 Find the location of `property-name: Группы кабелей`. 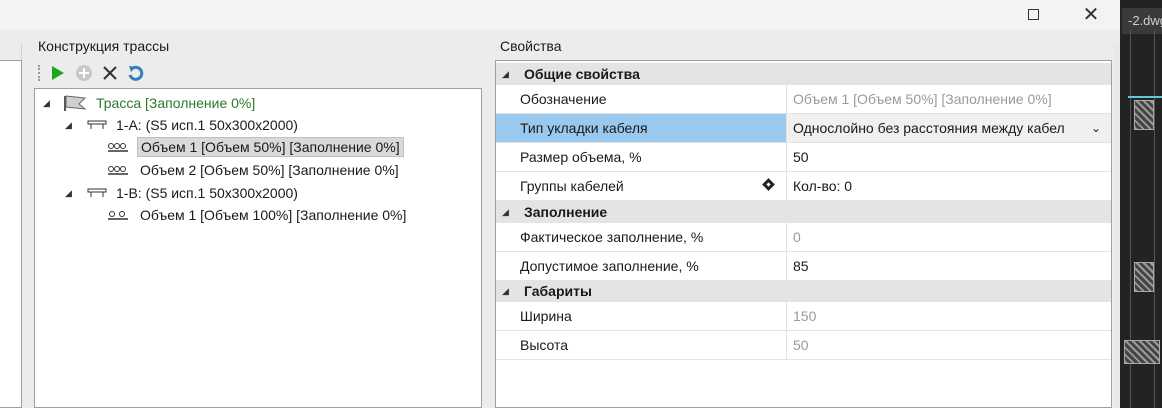

property-name: Группы кабелей is located at coordinates (572, 186).